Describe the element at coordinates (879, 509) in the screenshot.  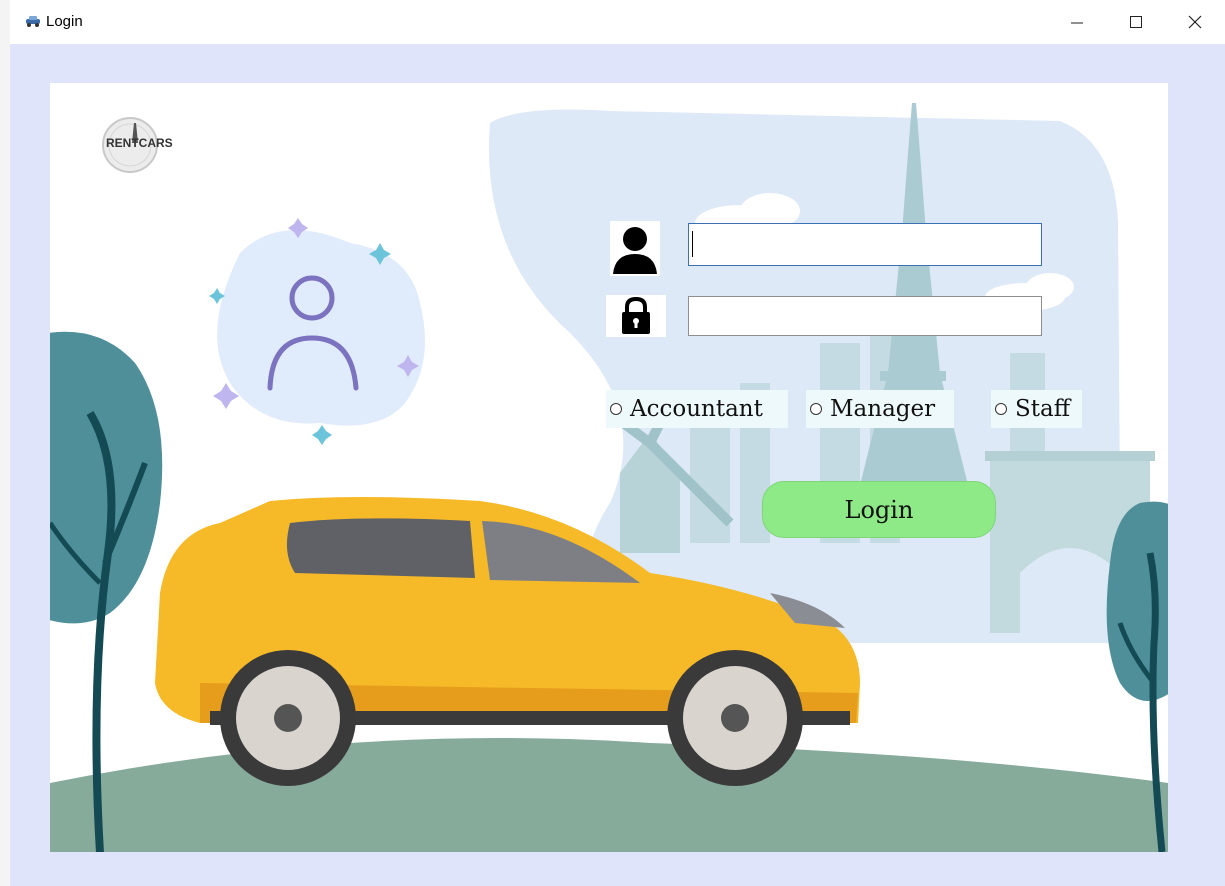
I see `login-button: Login` at that location.